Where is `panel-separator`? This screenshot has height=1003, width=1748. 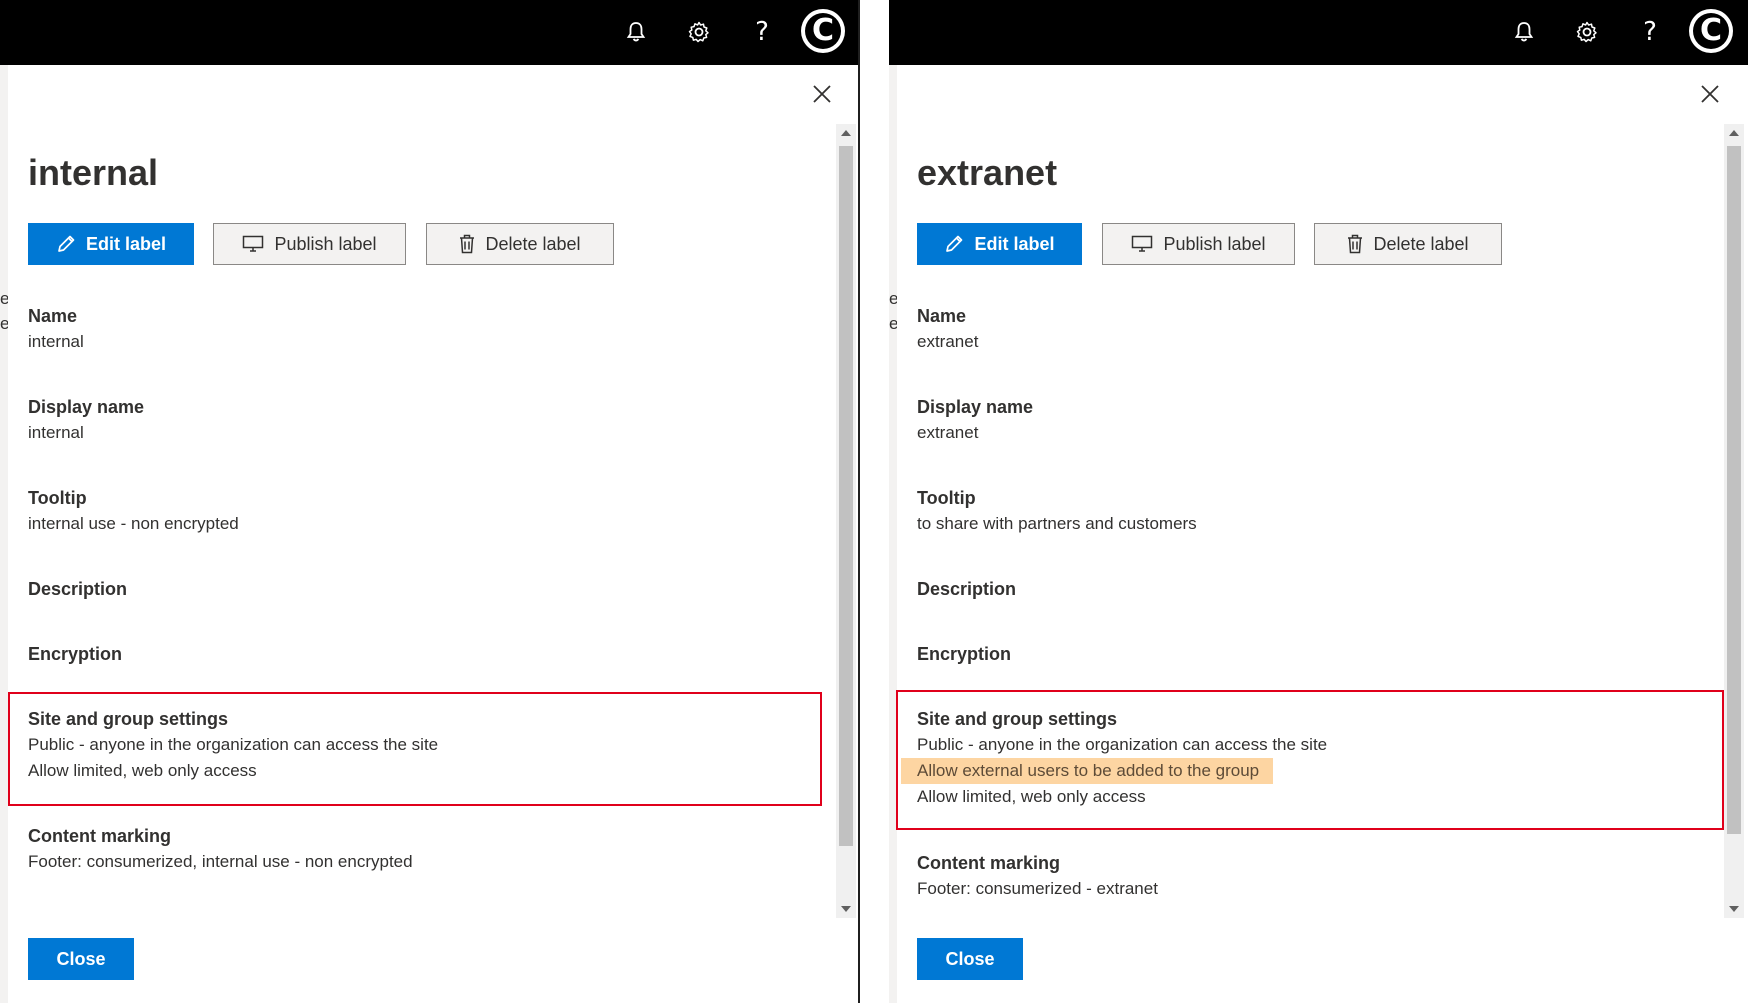 panel-separator is located at coordinates (875, 501).